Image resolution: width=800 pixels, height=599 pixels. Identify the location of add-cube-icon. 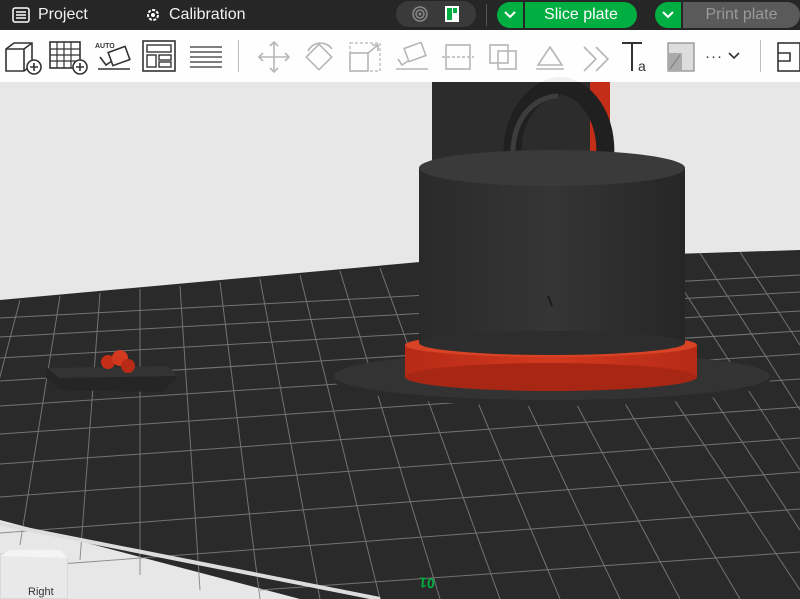
(23, 58).